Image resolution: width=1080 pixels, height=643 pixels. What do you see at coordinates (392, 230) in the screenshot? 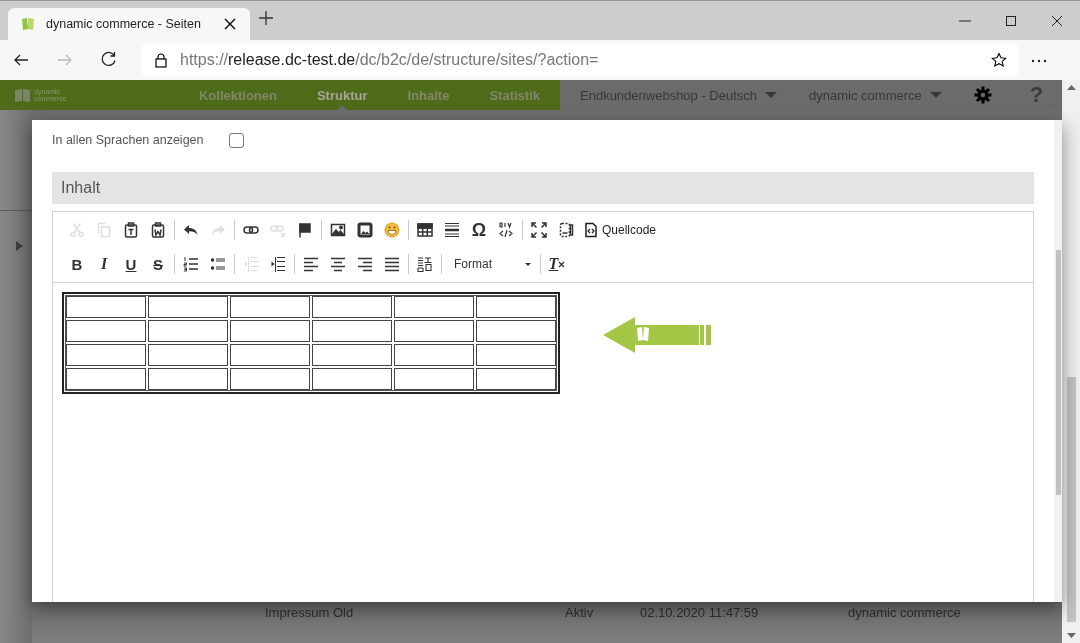
I see `emoji-icon` at bounding box center [392, 230].